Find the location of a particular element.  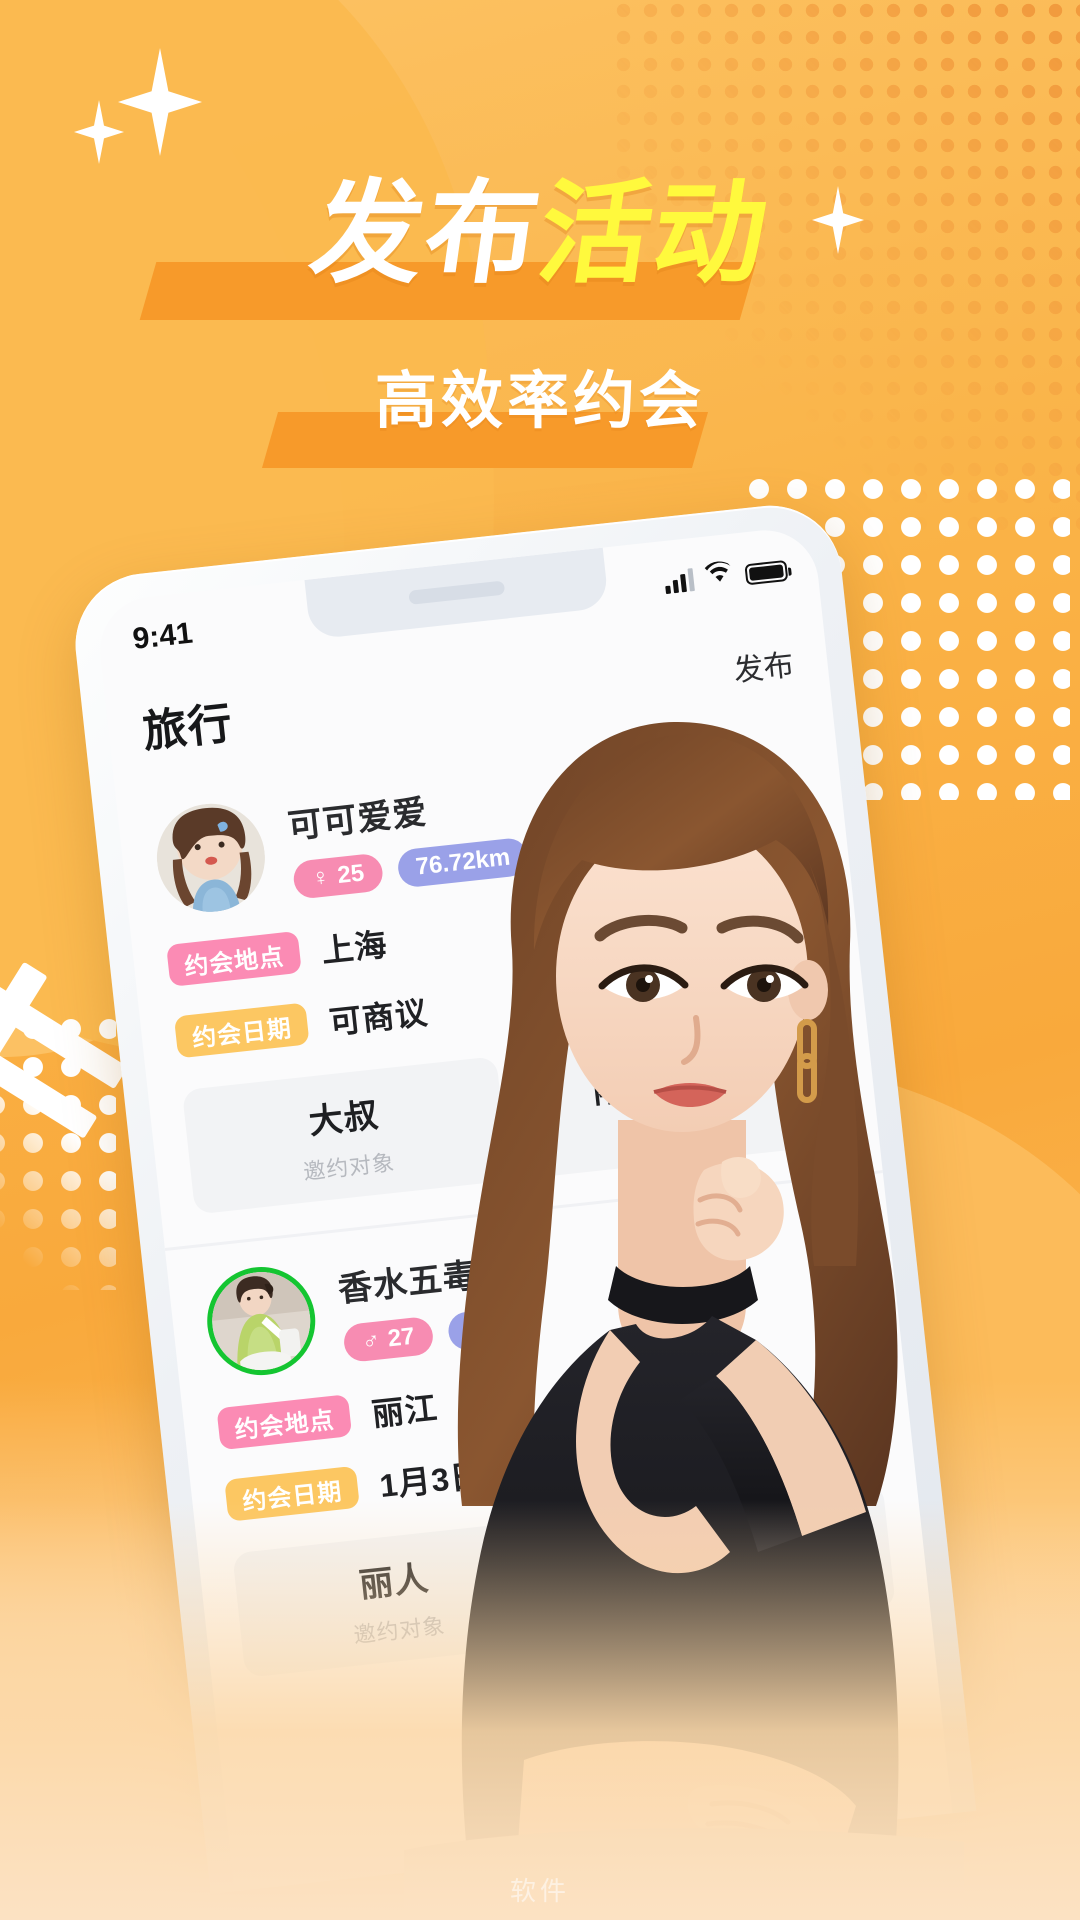

footer-note: 软件 is located at coordinates (539, 1891).